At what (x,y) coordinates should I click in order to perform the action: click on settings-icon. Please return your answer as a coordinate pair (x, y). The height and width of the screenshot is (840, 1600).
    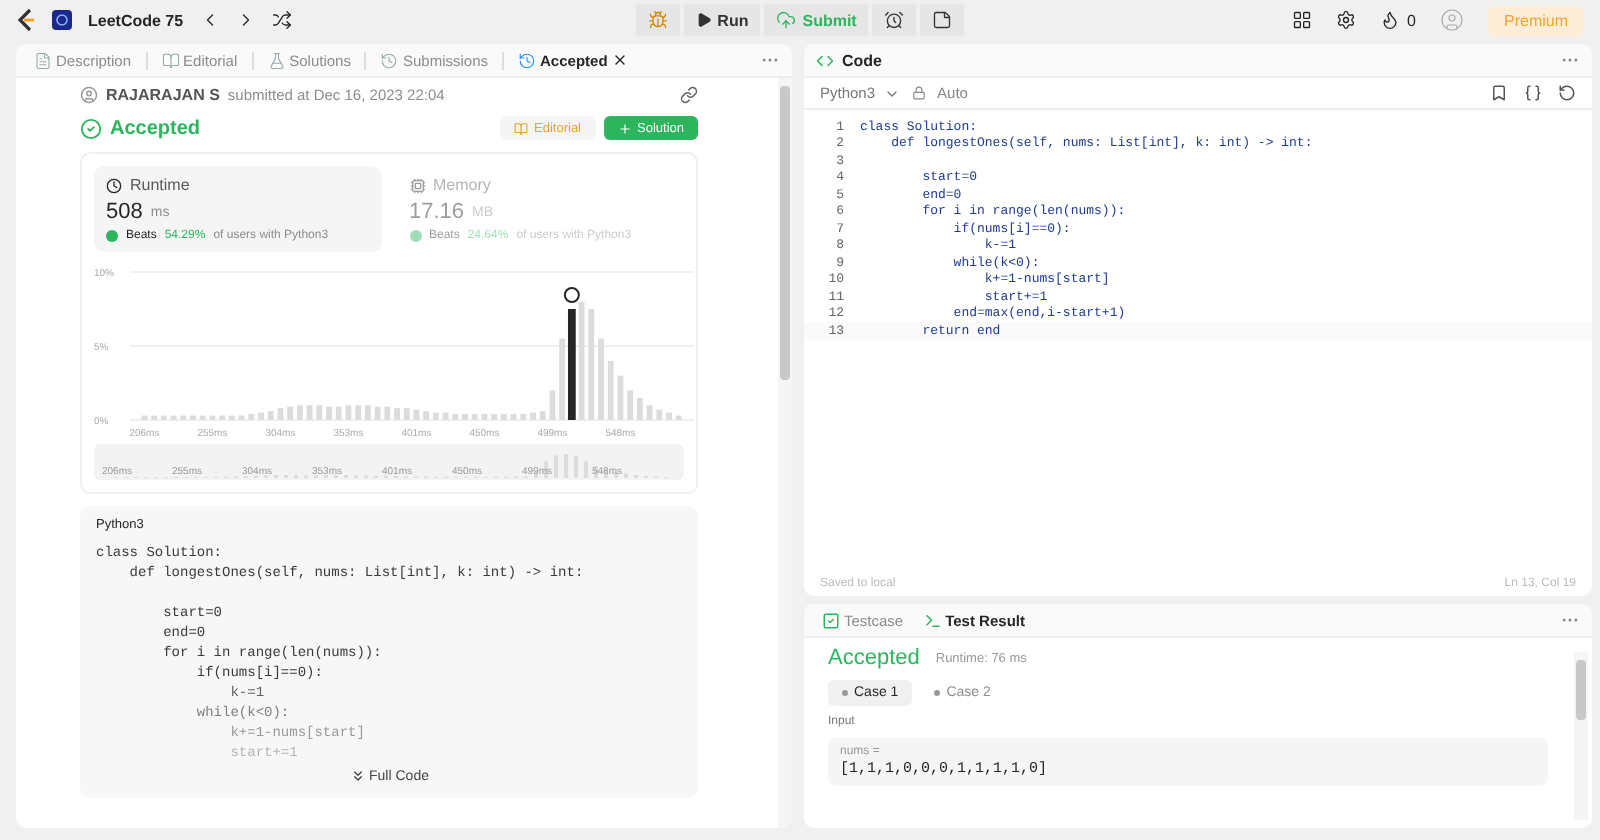
    Looking at the image, I should click on (1345, 20).